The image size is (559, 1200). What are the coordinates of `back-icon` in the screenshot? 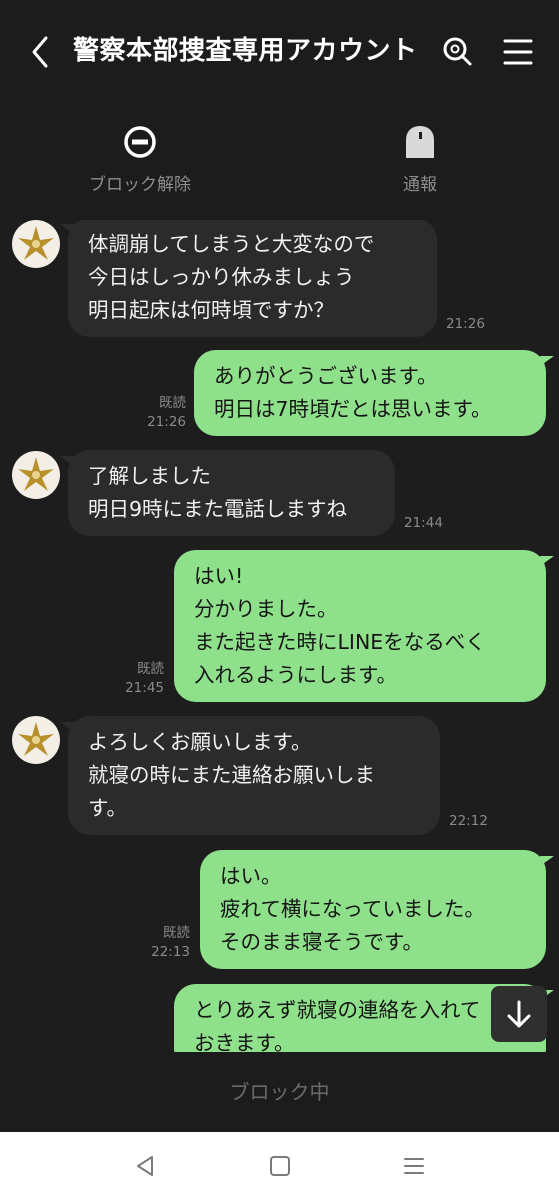 It's located at (42, 52).